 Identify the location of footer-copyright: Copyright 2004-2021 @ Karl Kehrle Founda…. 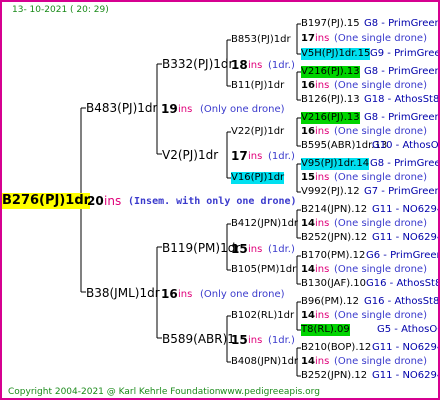
(114, 392).